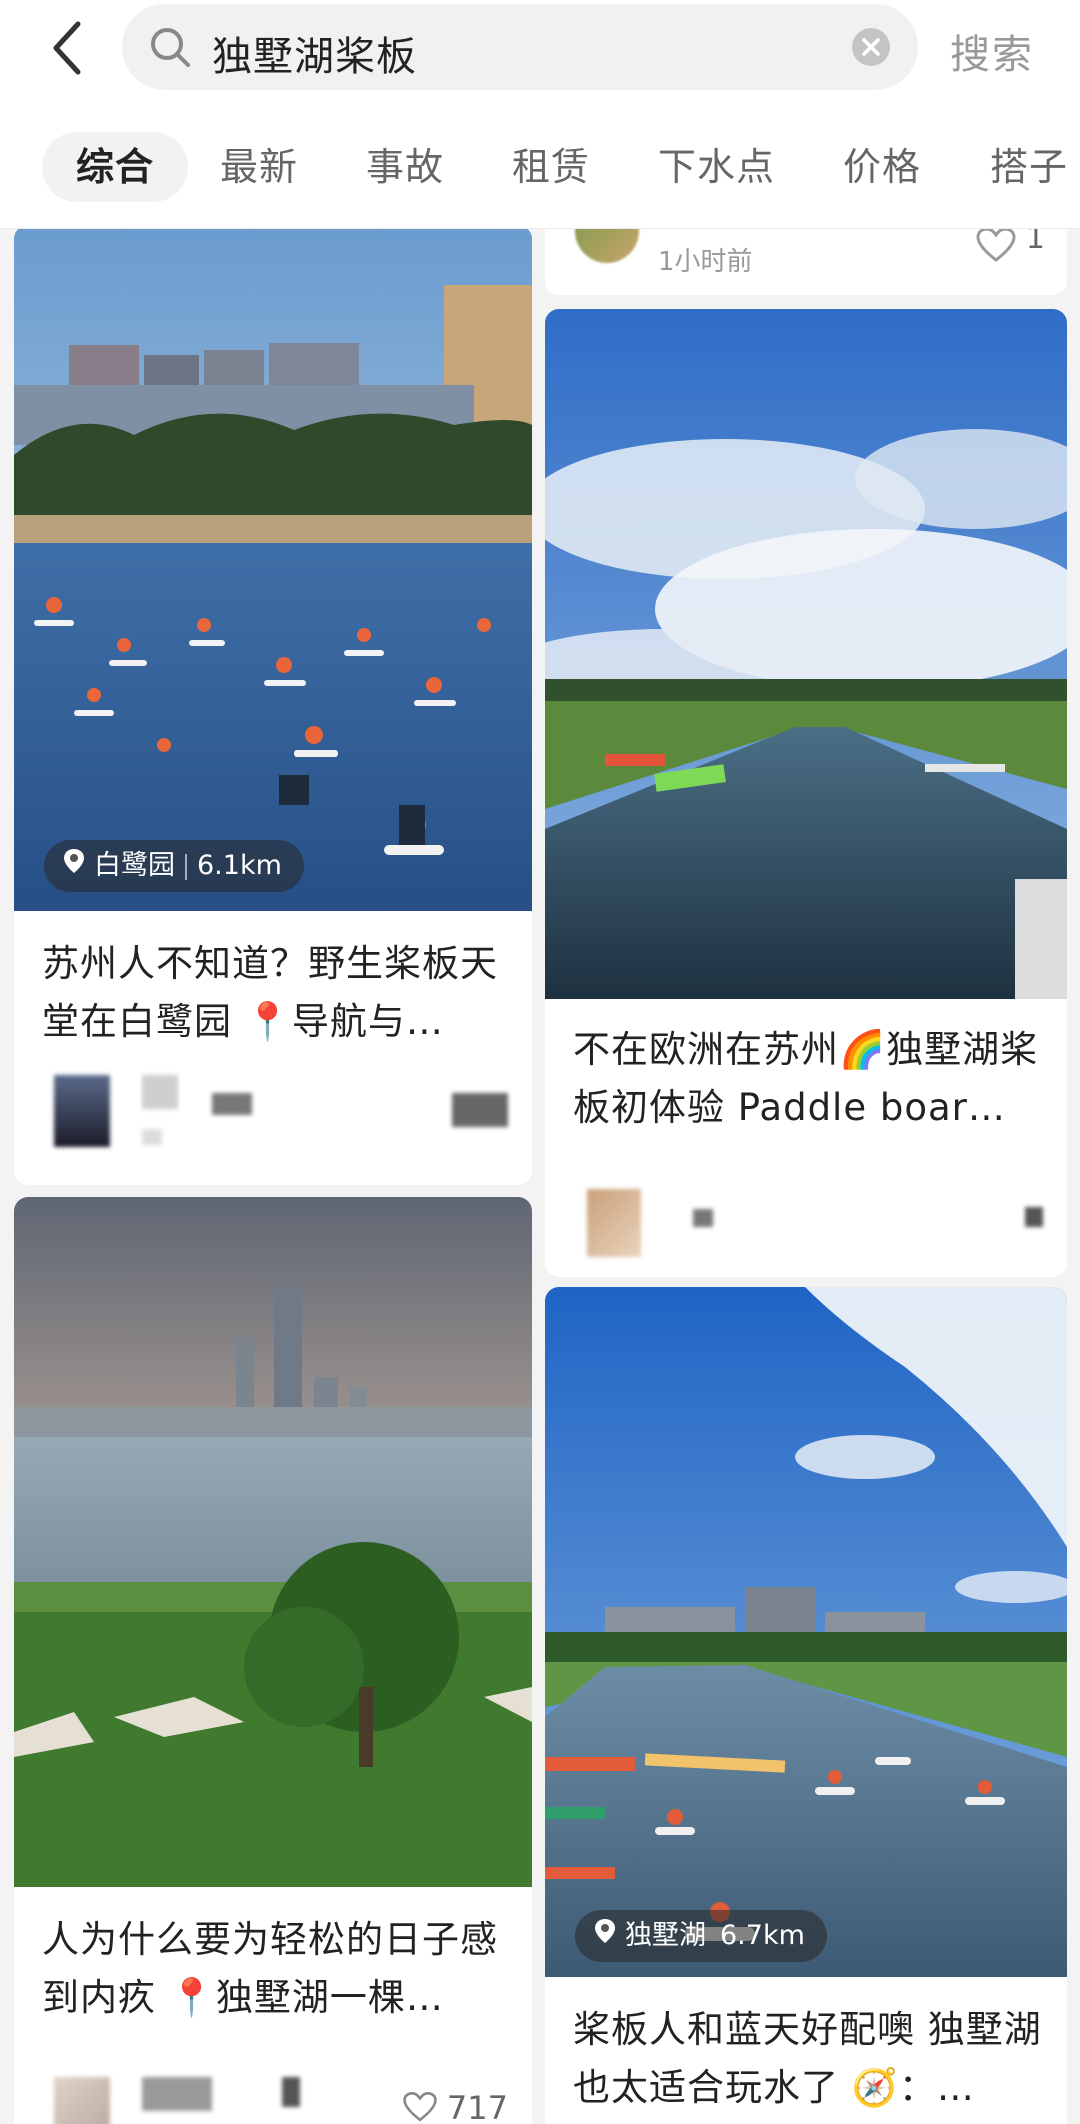 The image size is (1080, 2124). Describe the element at coordinates (275, 2100) in the screenshot. I see `author-row: 717` at that location.